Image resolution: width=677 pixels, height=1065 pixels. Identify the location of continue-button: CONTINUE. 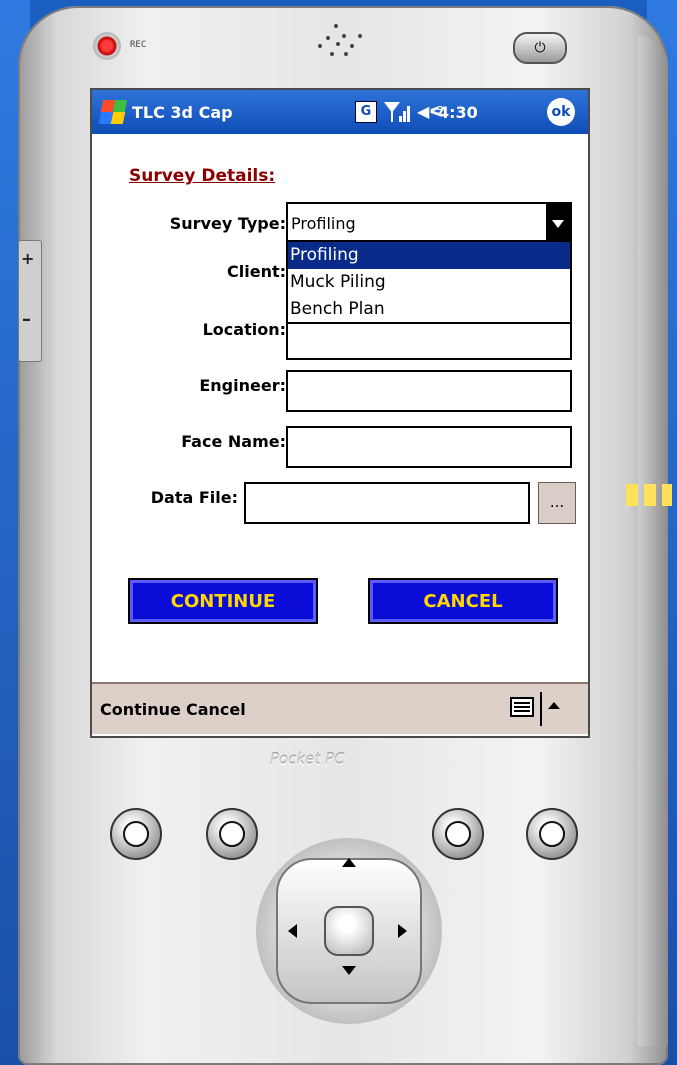
(223, 601).